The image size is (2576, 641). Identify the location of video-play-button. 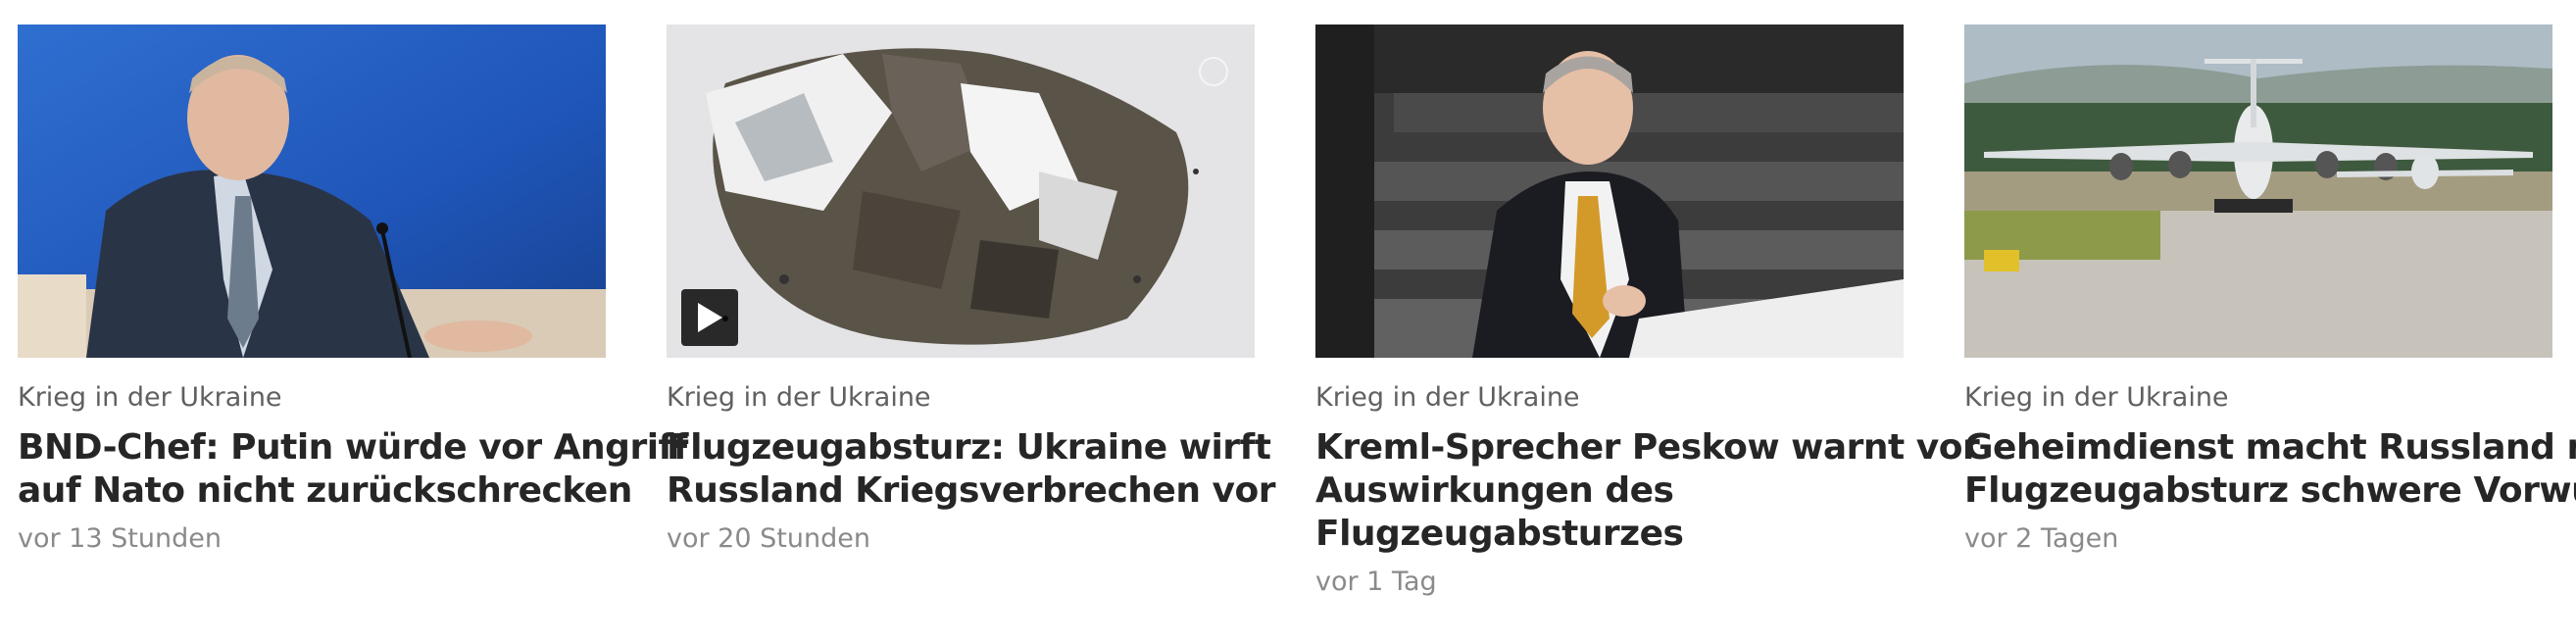
(709, 317).